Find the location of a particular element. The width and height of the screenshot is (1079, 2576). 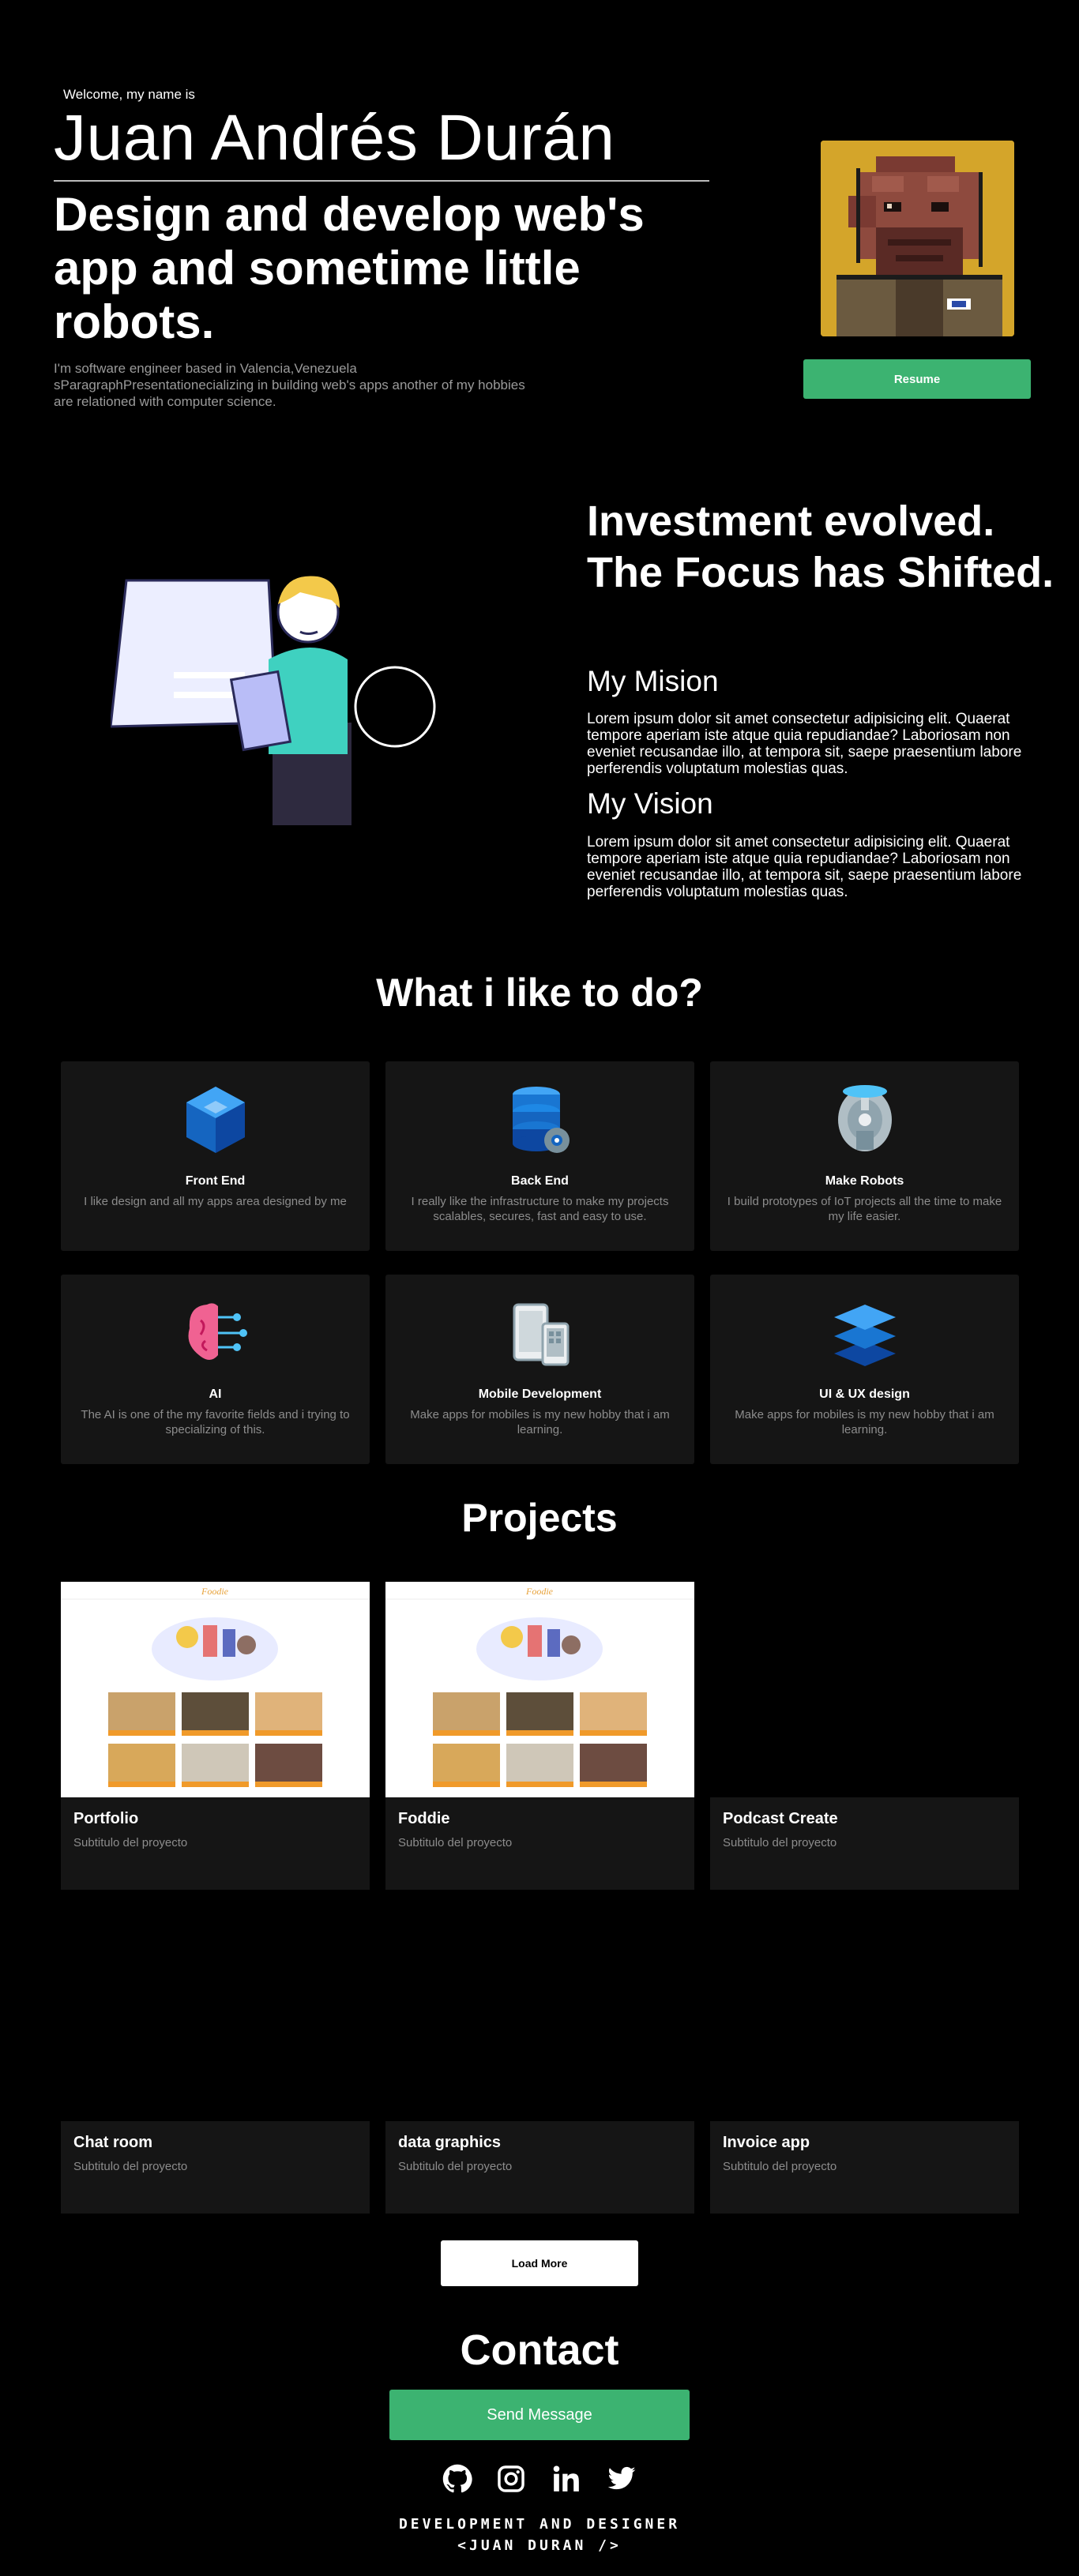

spaceship-icon is located at coordinates (865, 1119).